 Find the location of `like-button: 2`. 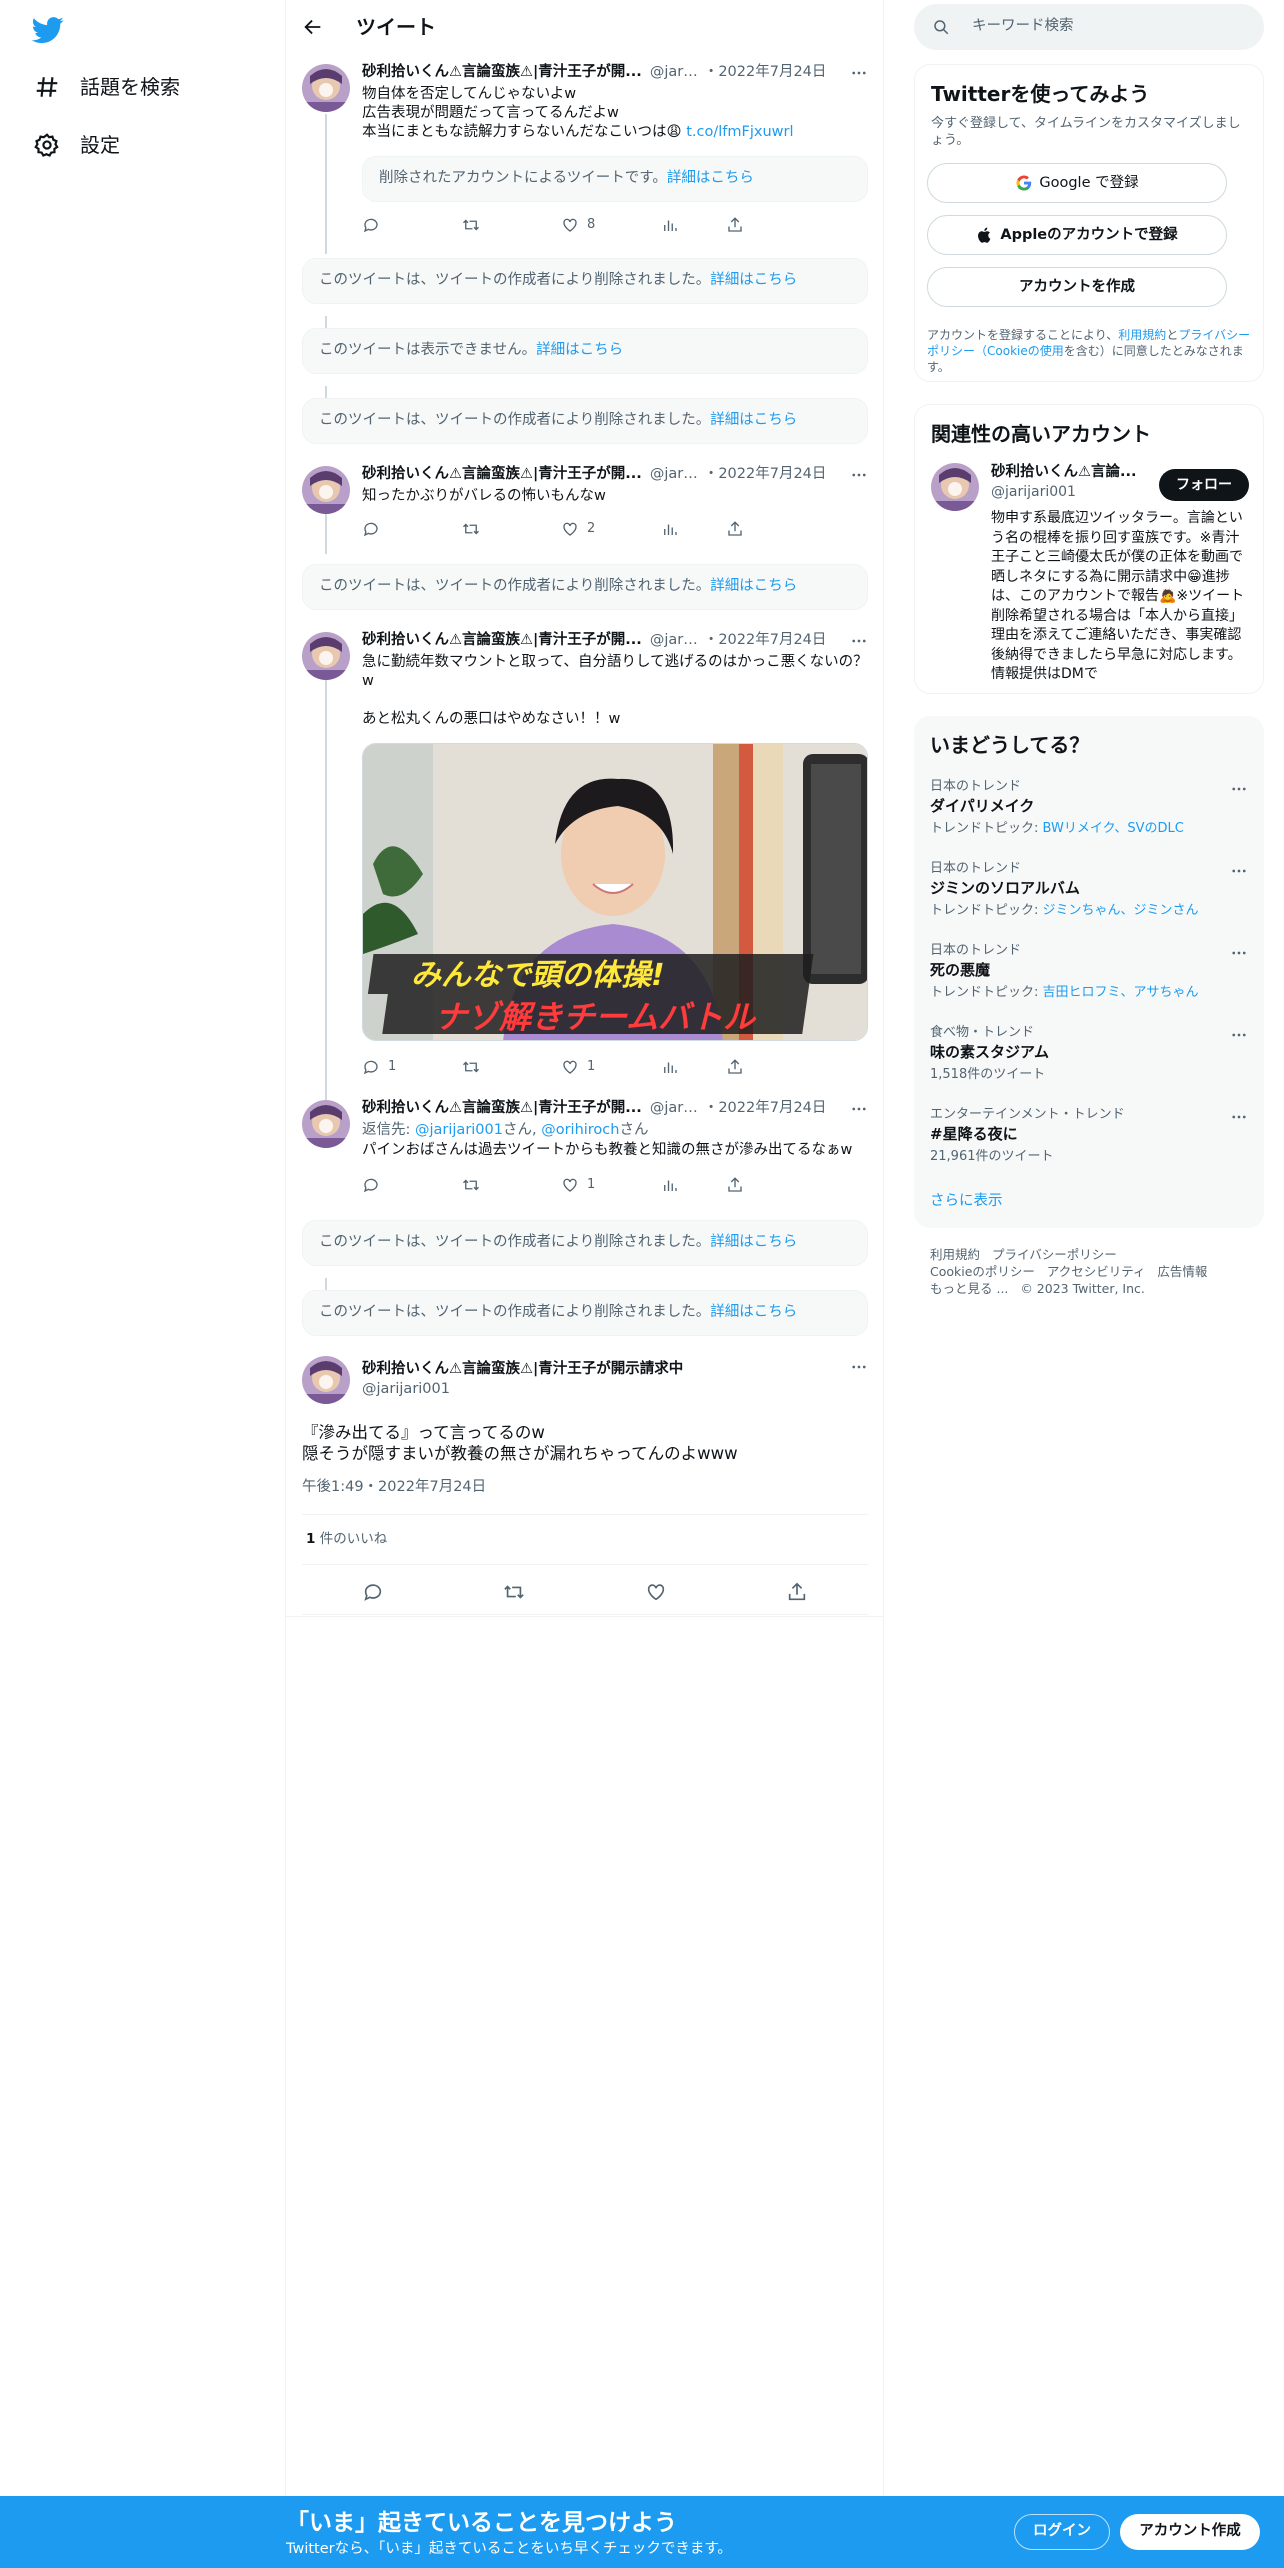

like-button: 2 is located at coordinates (611, 529).